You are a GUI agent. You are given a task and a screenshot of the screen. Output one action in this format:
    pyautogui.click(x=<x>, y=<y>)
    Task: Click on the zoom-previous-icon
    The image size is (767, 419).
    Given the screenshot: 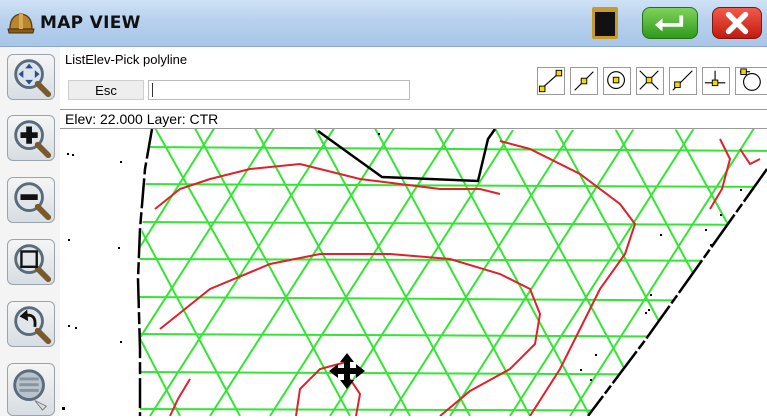 What is the action you would take?
    pyautogui.click(x=33, y=325)
    